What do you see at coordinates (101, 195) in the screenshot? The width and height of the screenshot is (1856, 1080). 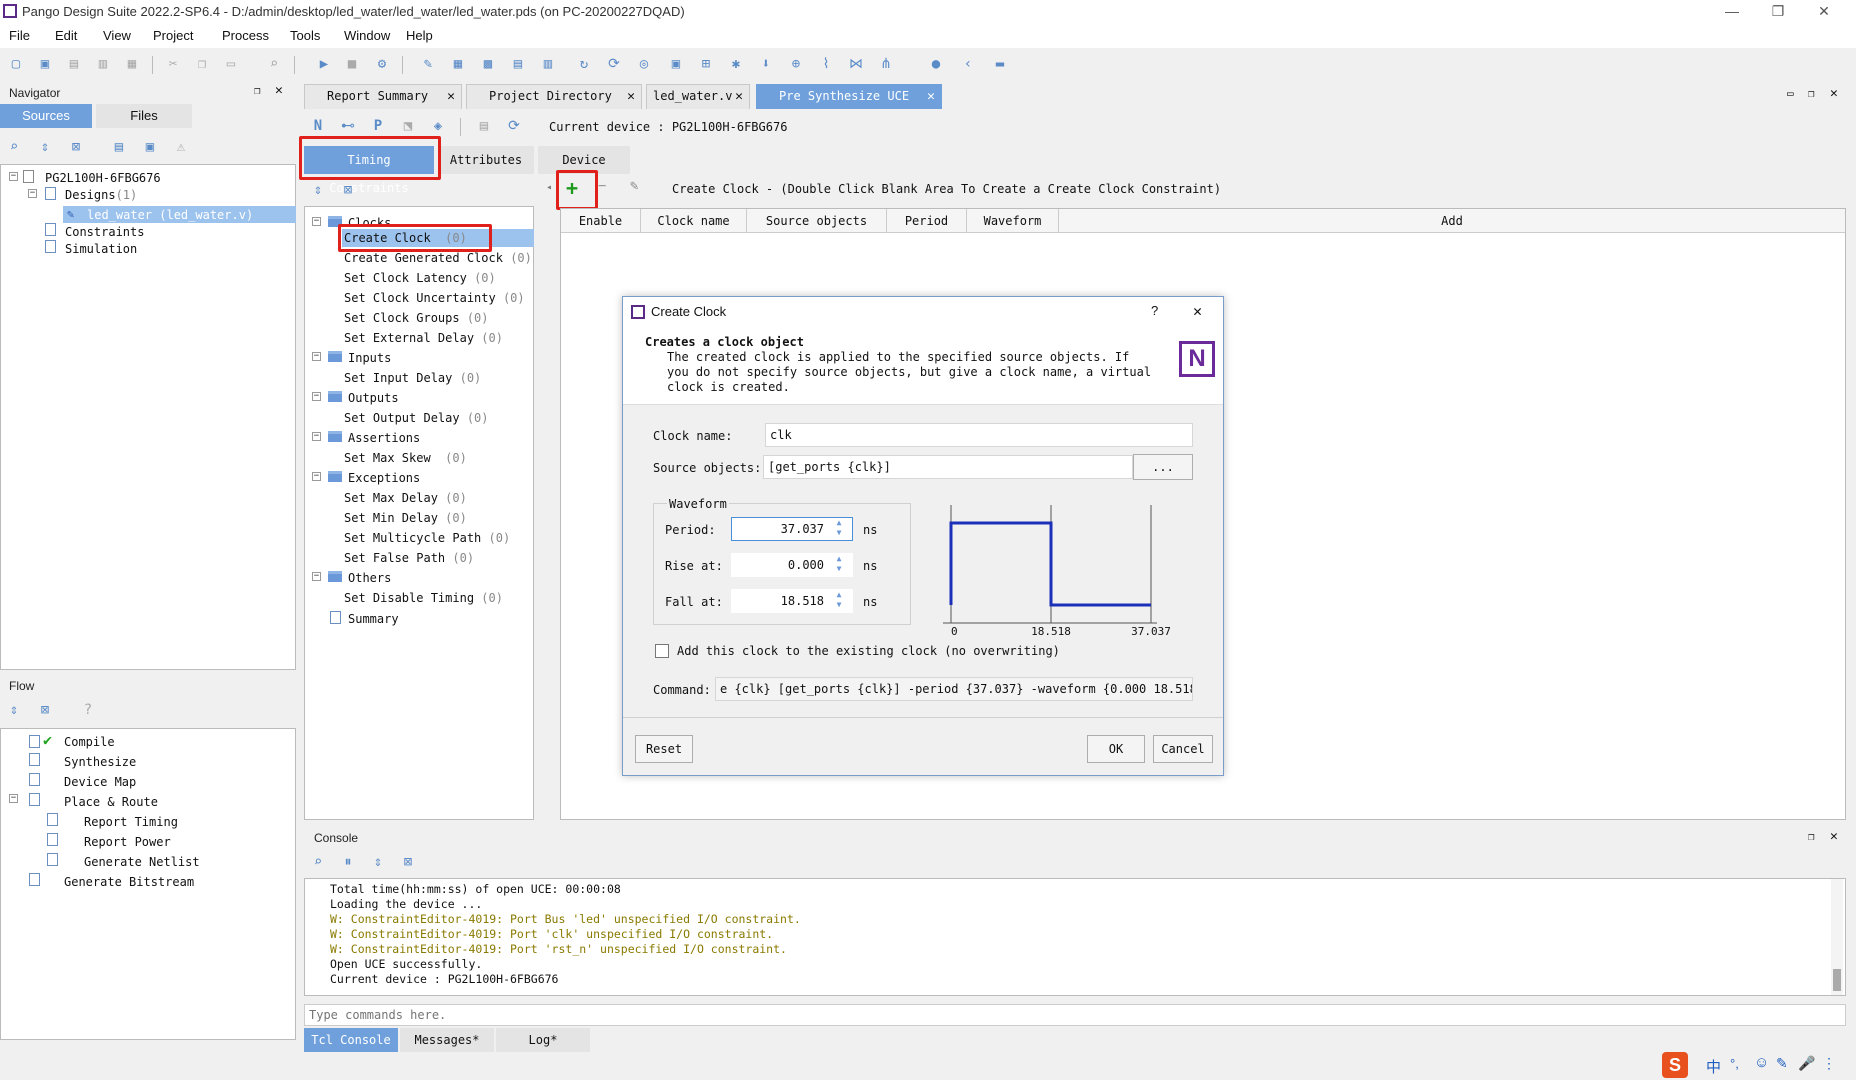 I see `tree-designs: Designs(1)` at bounding box center [101, 195].